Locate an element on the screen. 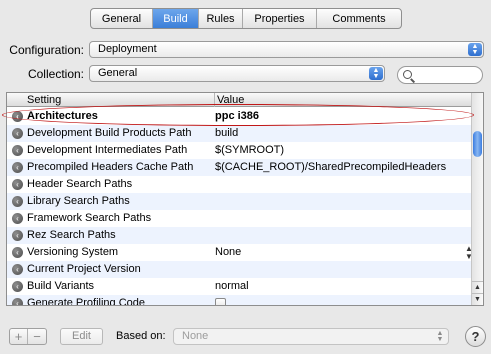 The image size is (491, 354). help-button: ? is located at coordinates (475, 336).